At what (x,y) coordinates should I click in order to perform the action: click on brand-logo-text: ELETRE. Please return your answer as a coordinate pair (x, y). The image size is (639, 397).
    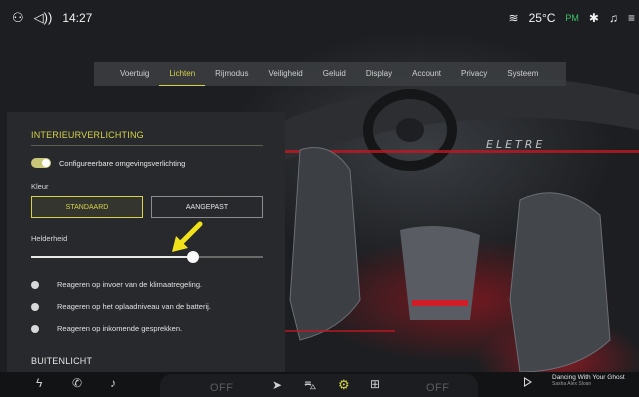
    Looking at the image, I should click on (516, 144).